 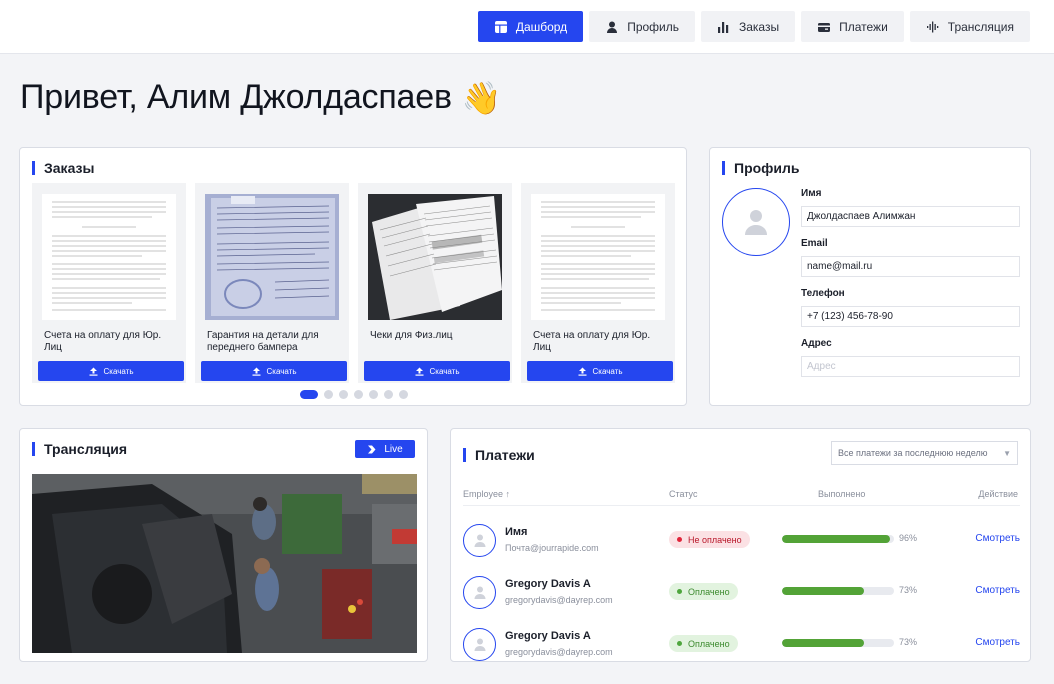 I want to click on period-select: Все платежи за последнюю неделю ▼, so click(x=924, y=453).